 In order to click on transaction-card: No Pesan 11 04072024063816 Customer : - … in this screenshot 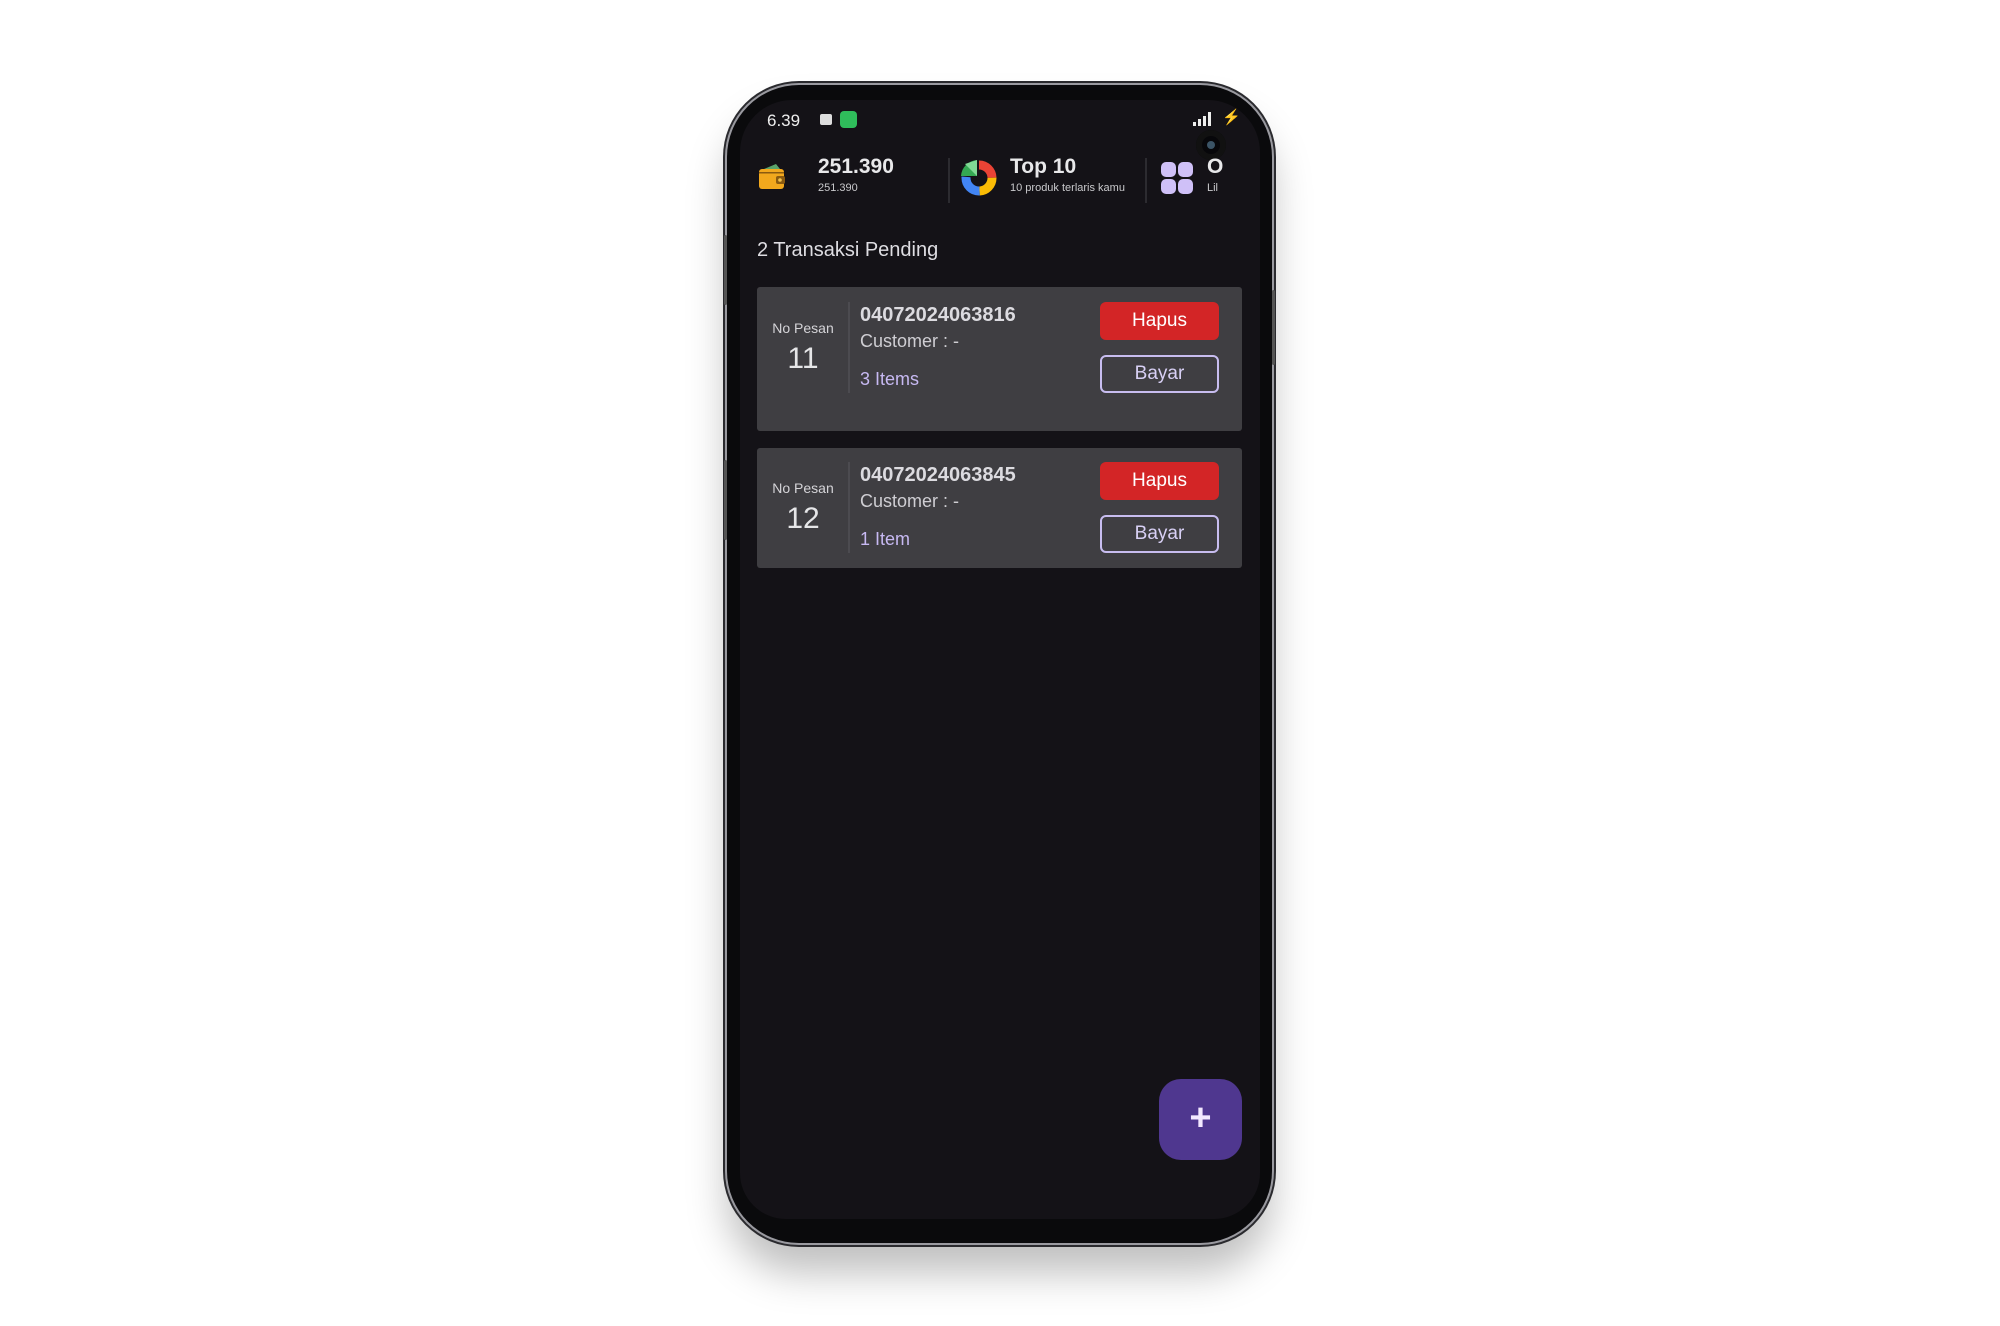, I will do `click(999, 359)`.